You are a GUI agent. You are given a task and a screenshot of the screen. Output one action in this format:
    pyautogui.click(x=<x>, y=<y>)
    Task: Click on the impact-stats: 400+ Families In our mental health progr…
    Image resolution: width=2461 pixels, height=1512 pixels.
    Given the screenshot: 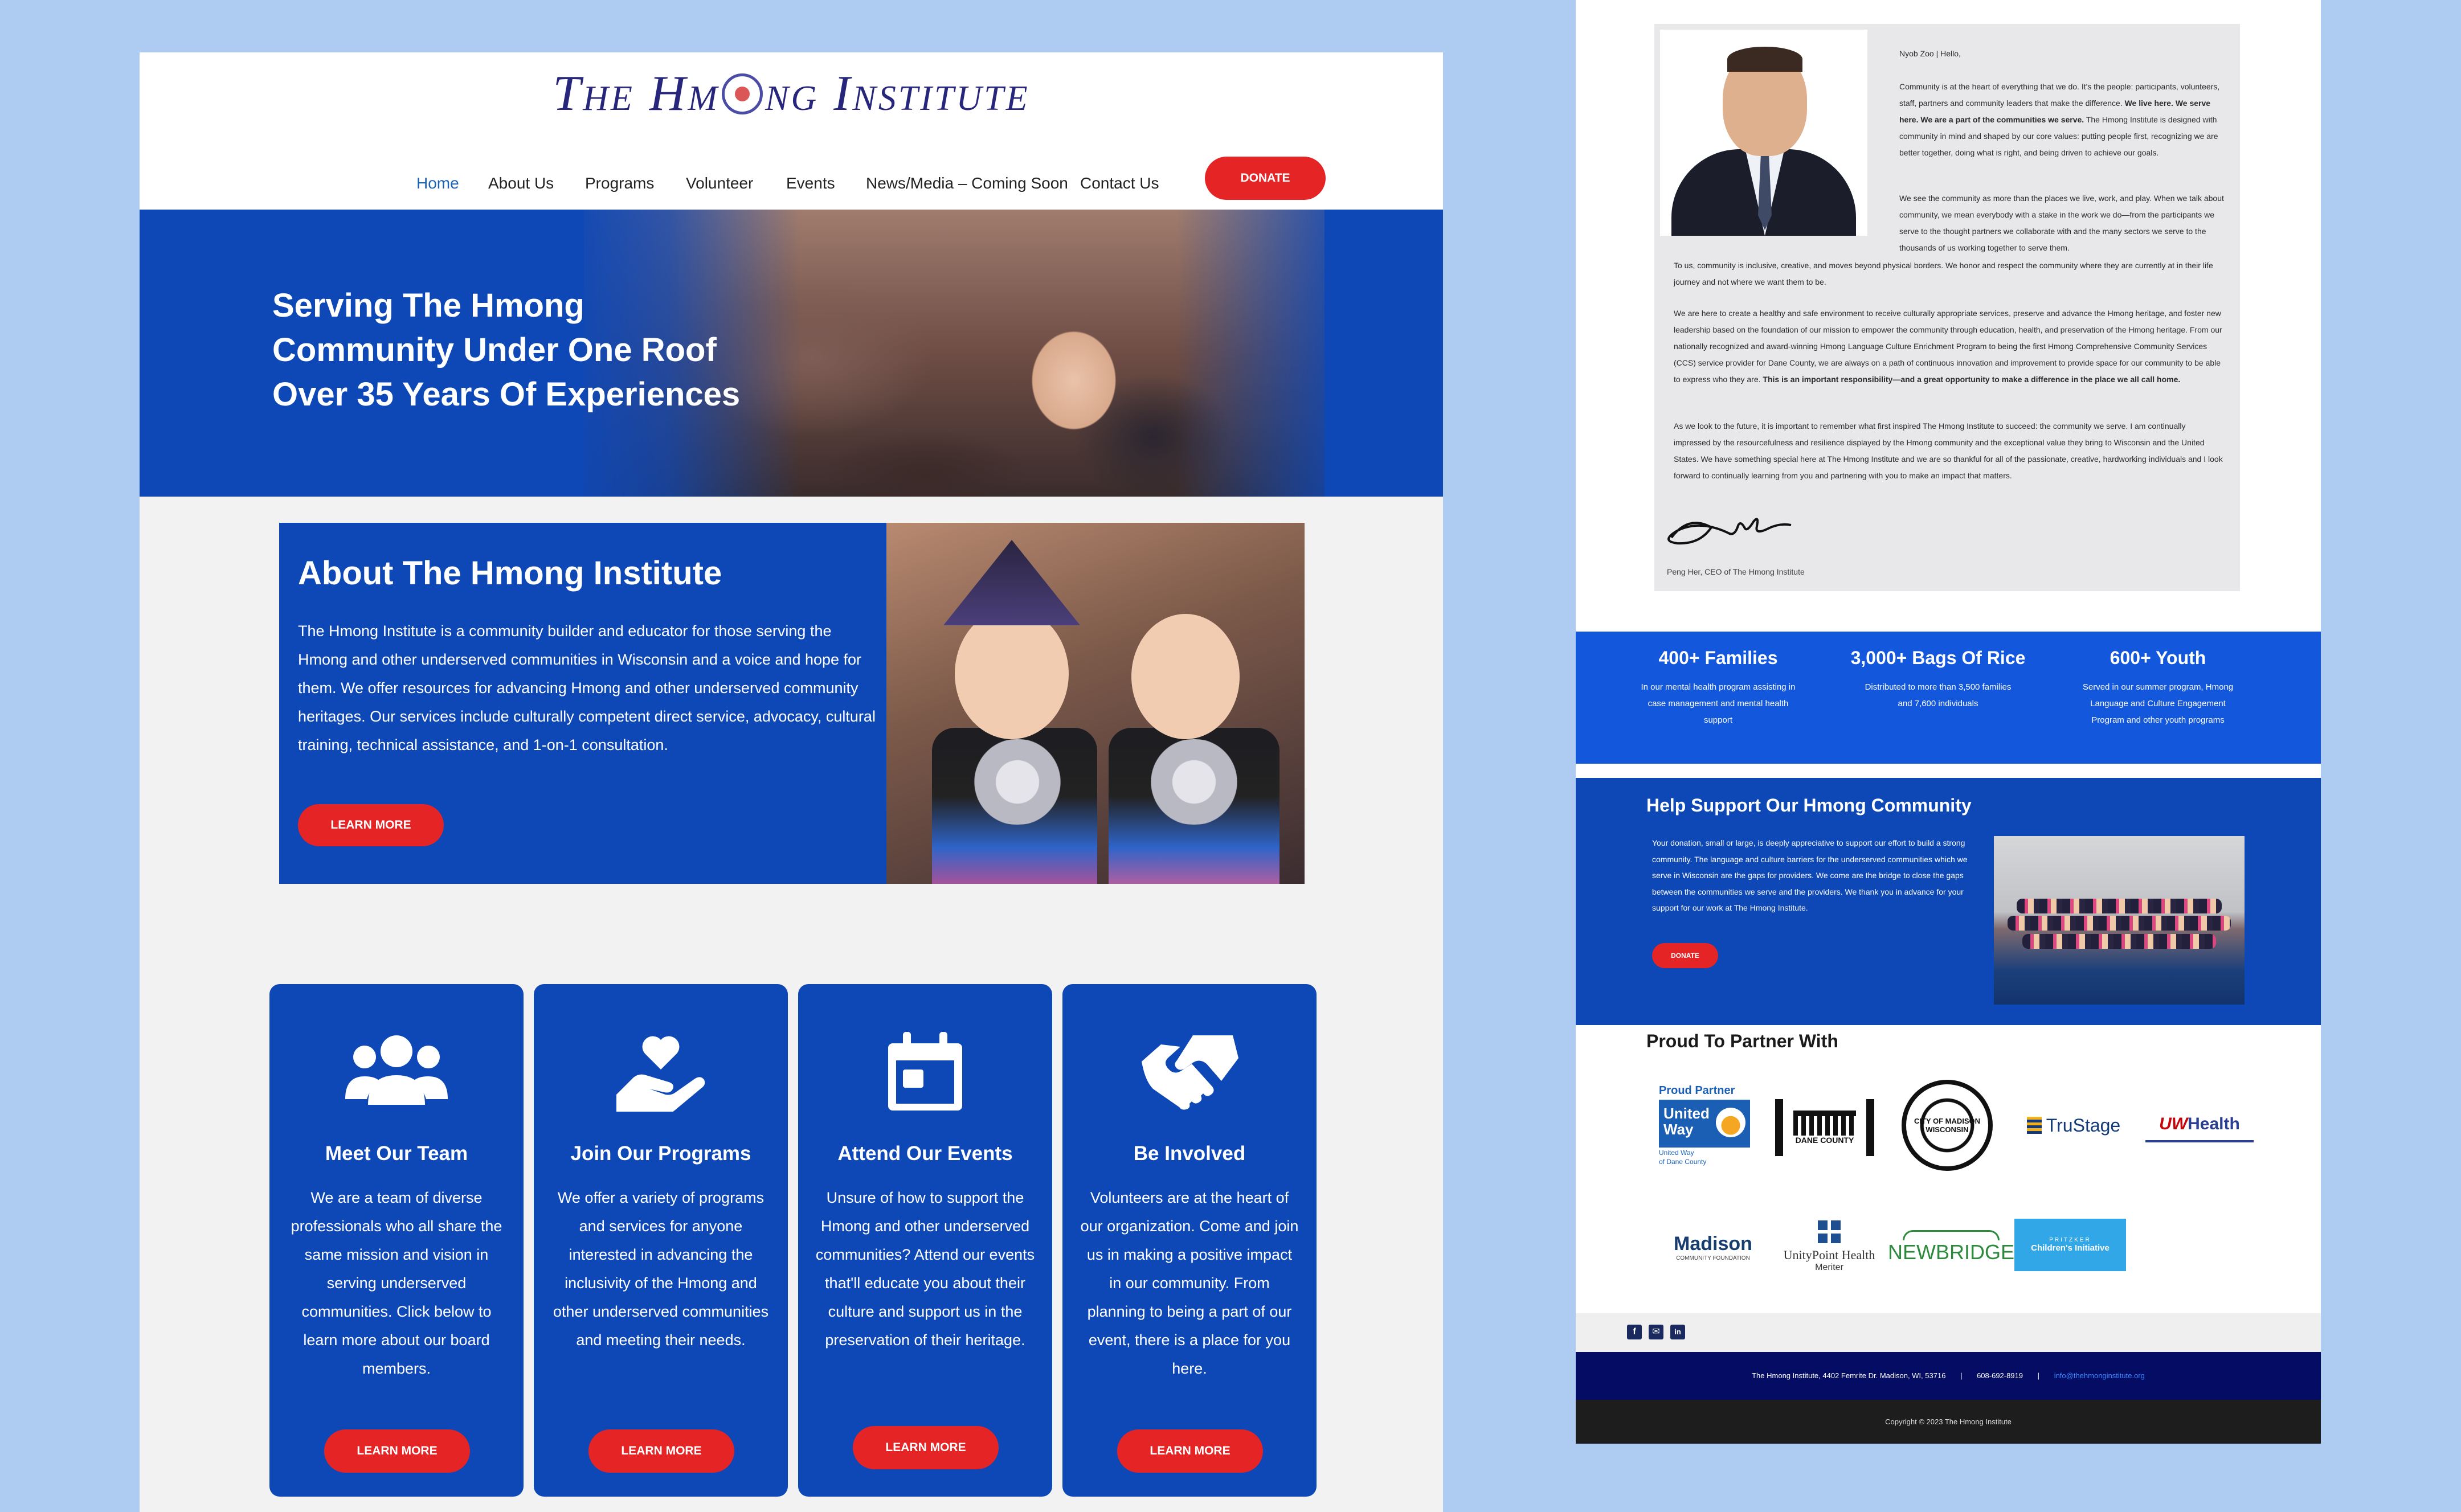 What is the action you would take?
    pyautogui.click(x=1949, y=698)
    